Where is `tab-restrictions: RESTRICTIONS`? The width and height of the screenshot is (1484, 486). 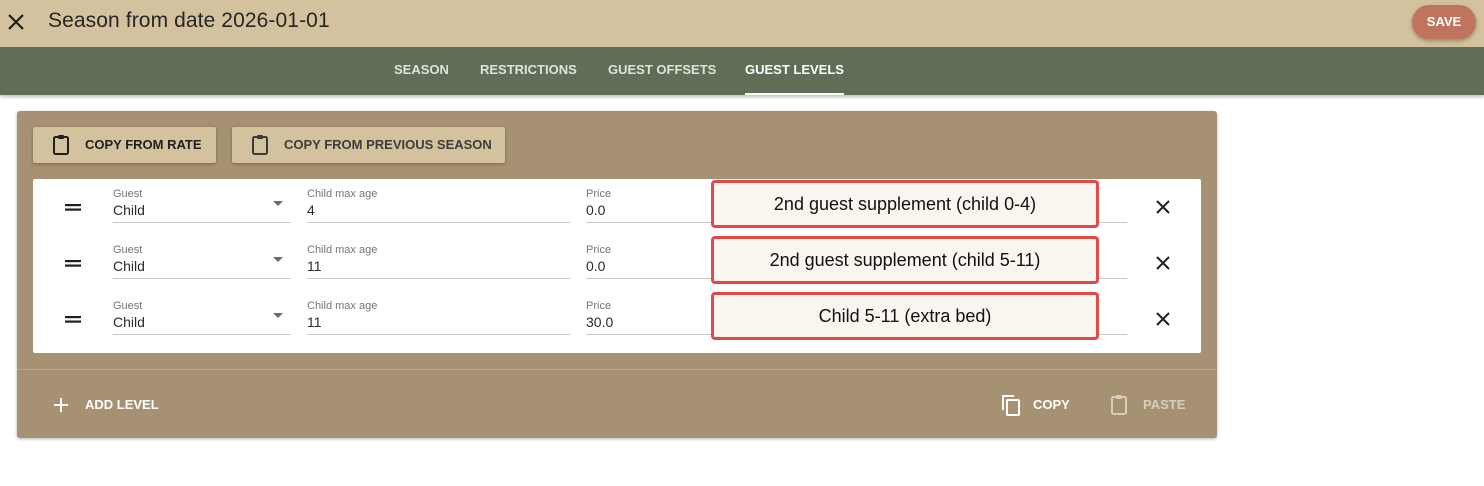 tab-restrictions: RESTRICTIONS is located at coordinates (528, 71).